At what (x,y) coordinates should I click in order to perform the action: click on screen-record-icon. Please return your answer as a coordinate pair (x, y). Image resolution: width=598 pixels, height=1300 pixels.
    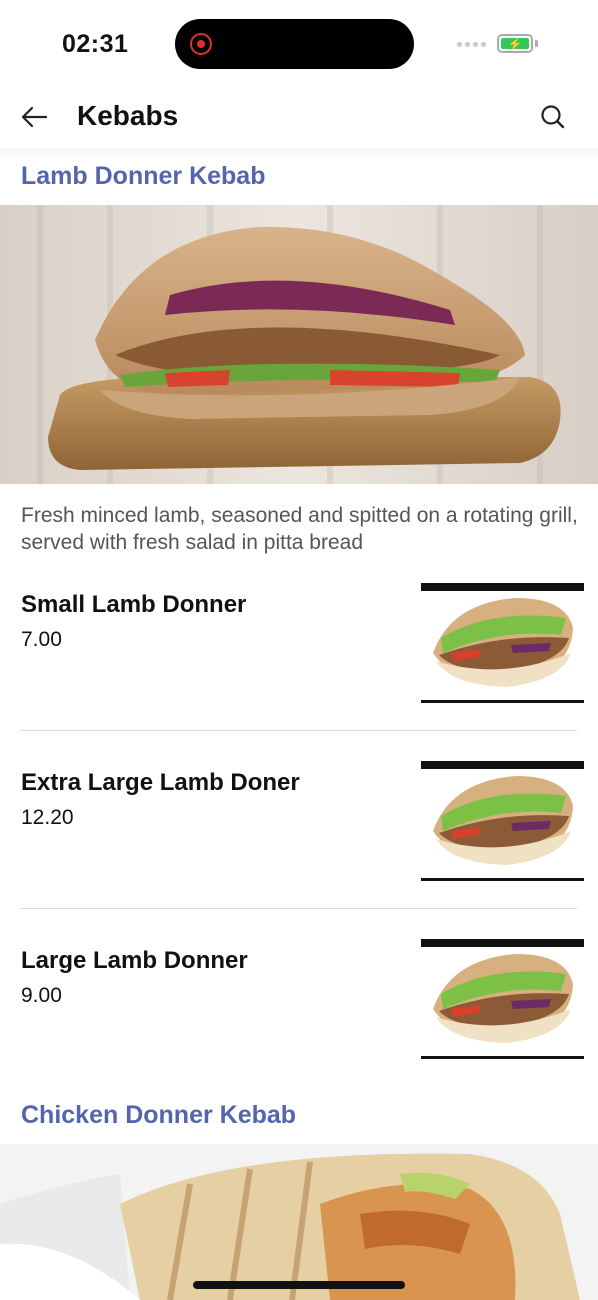
    Looking at the image, I should click on (201, 44).